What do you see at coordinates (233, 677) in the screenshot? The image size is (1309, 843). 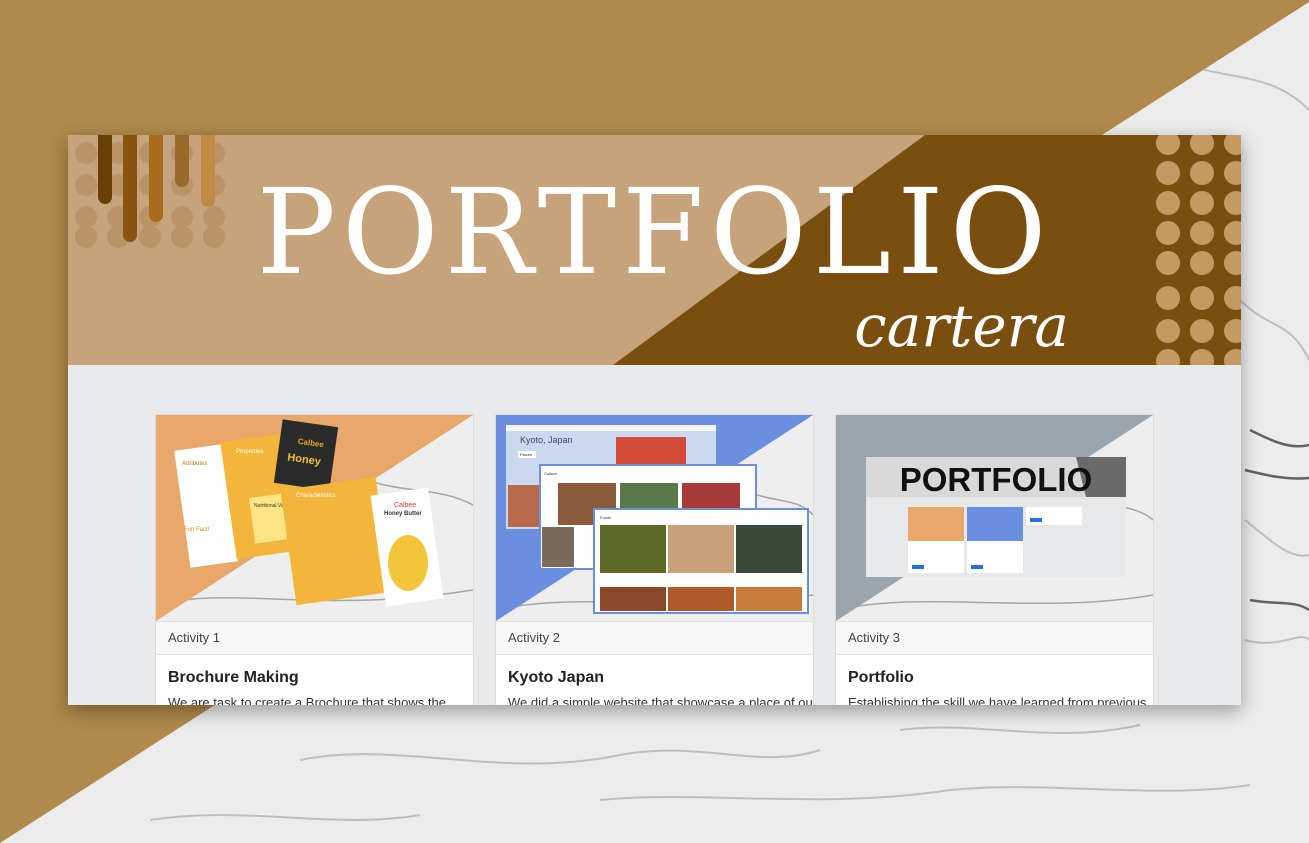 I see `card-title: Brochure Making` at bounding box center [233, 677].